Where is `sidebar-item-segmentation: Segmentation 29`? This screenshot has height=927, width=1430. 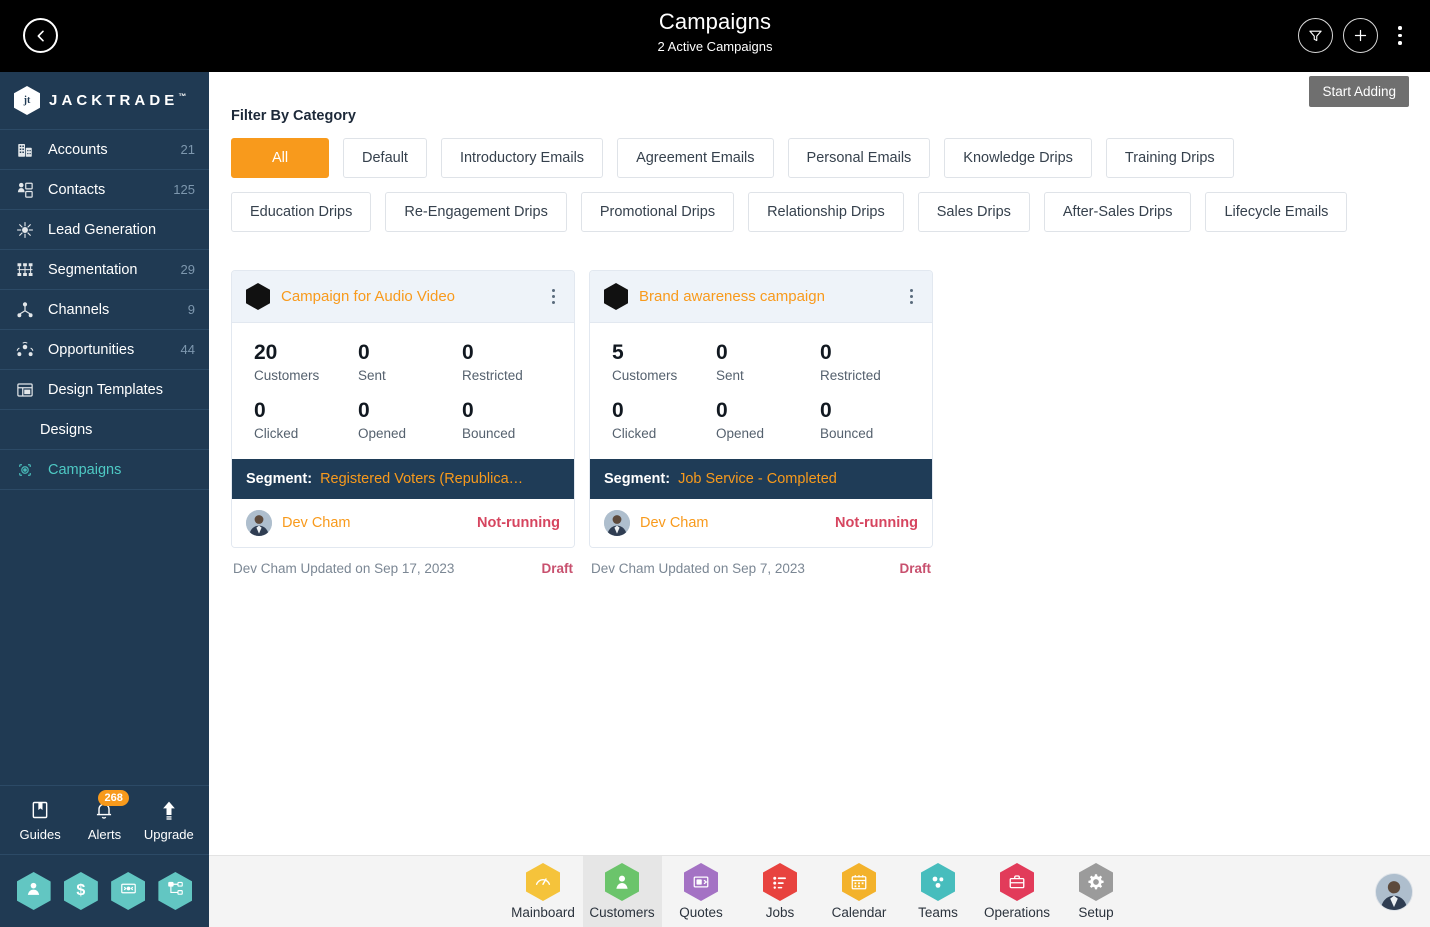
sidebar-item-segmentation: Segmentation 29 is located at coordinates (104, 270).